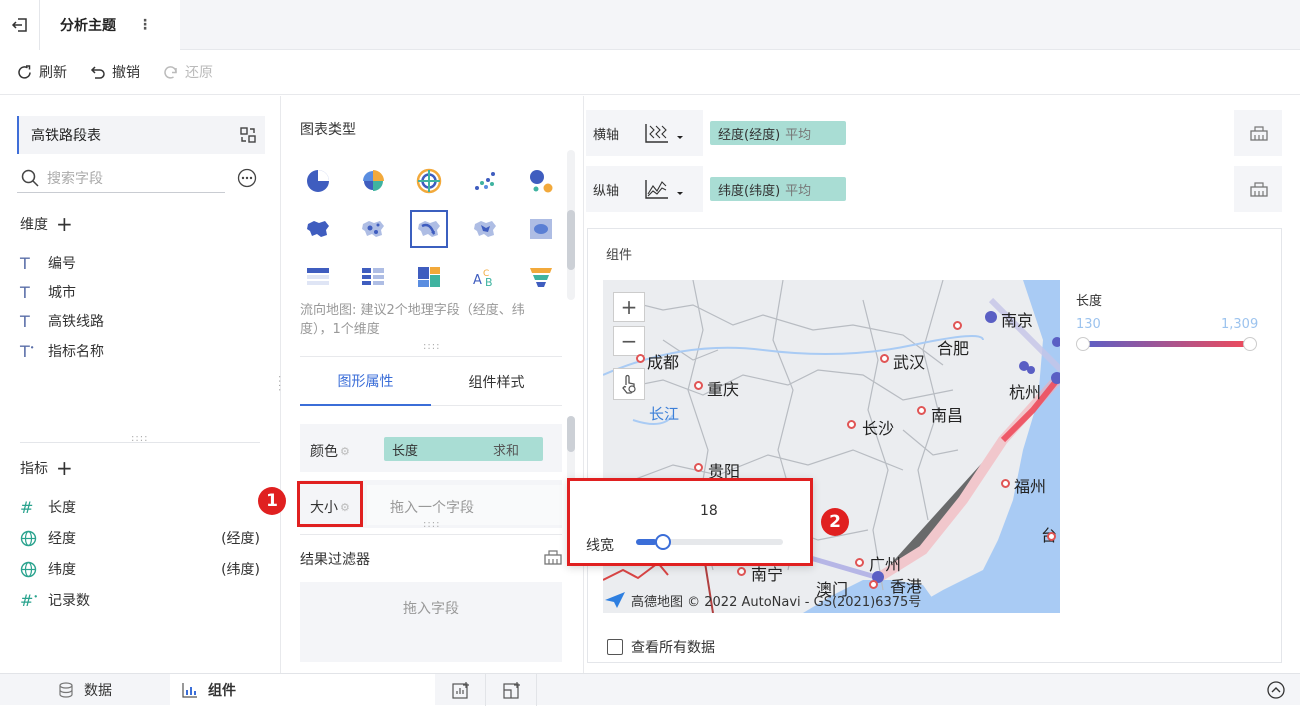 This screenshot has width=1300, height=706. What do you see at coordinates (1259, 133) in the screenshot?
I see `x-axis-settings-icon` at bounding box center [1259, 133].